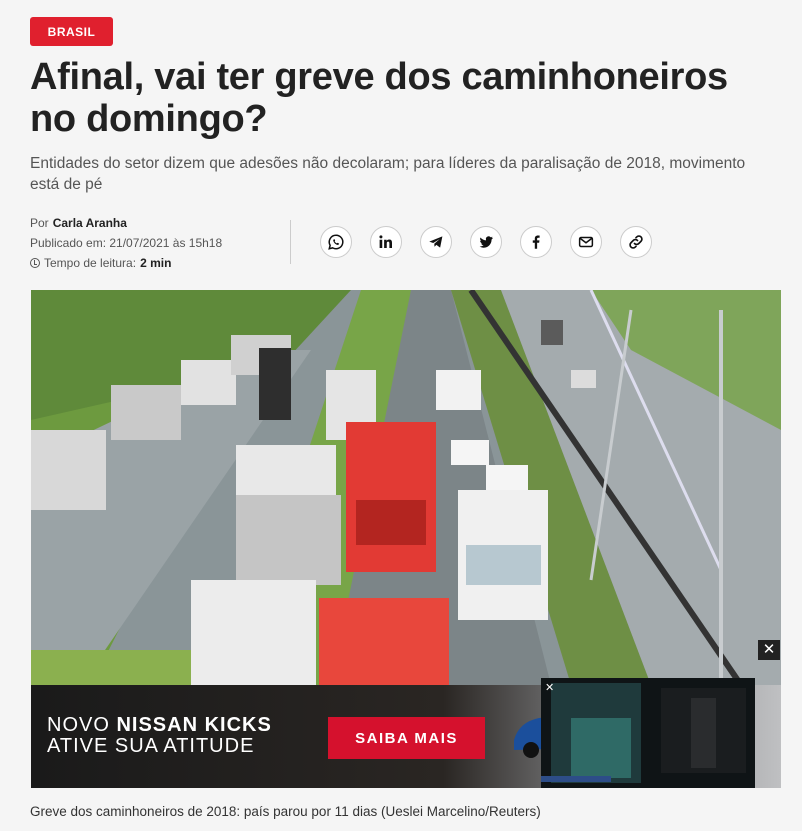 The width and height of the screenshot is (802, 831). What do you see at coordinates (769, 650) in the screenshot?
I see `ad-close-button: ✕` at bounding box center [769, 650].